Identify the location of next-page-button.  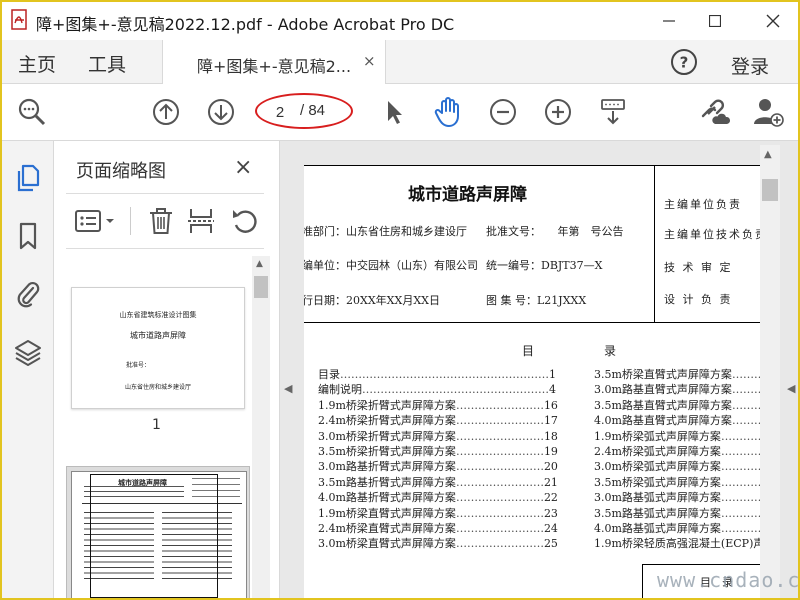
(221, 112).